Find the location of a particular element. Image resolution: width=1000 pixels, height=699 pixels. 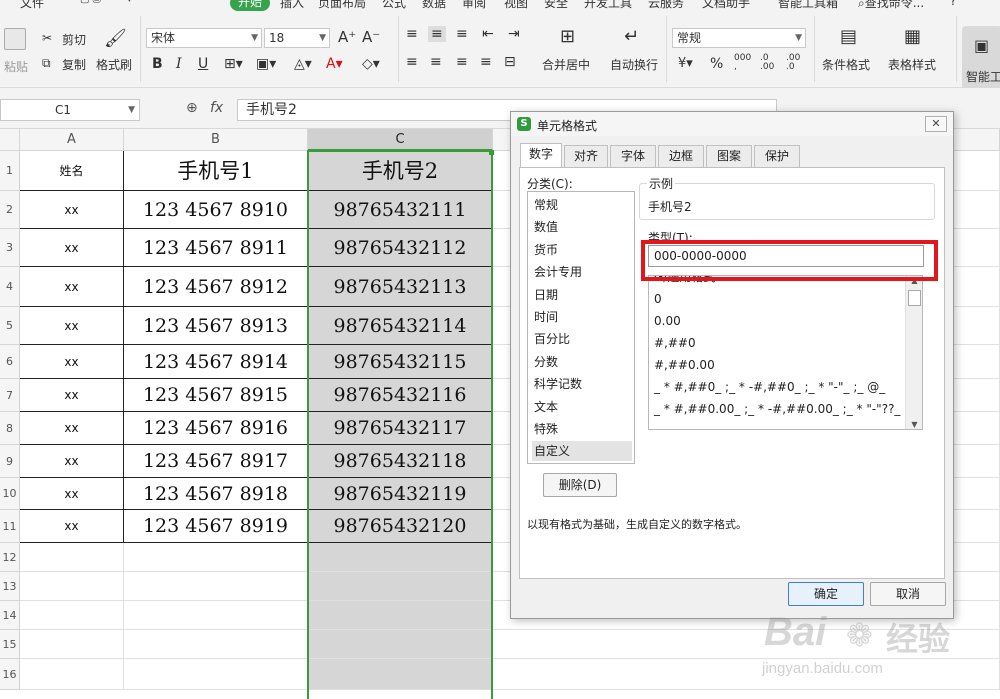

bold-icon: B is located at coordinates (157, 64).